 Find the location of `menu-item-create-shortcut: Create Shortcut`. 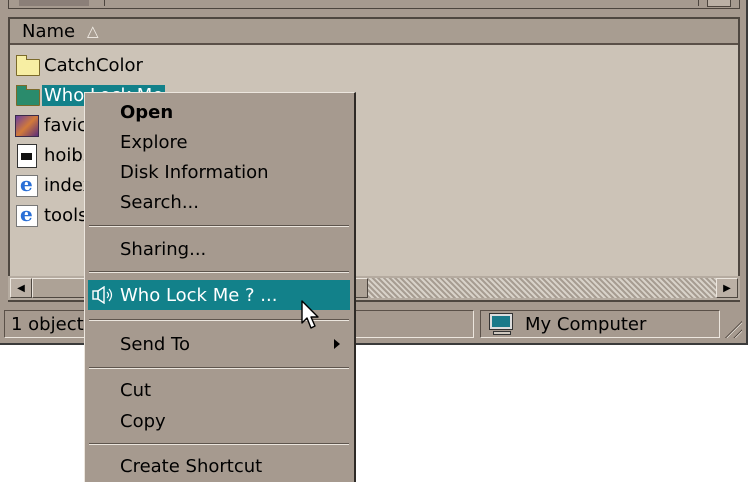

menu-item-create-shortcut: Create Shortcut is located at coordinates (219, 466).